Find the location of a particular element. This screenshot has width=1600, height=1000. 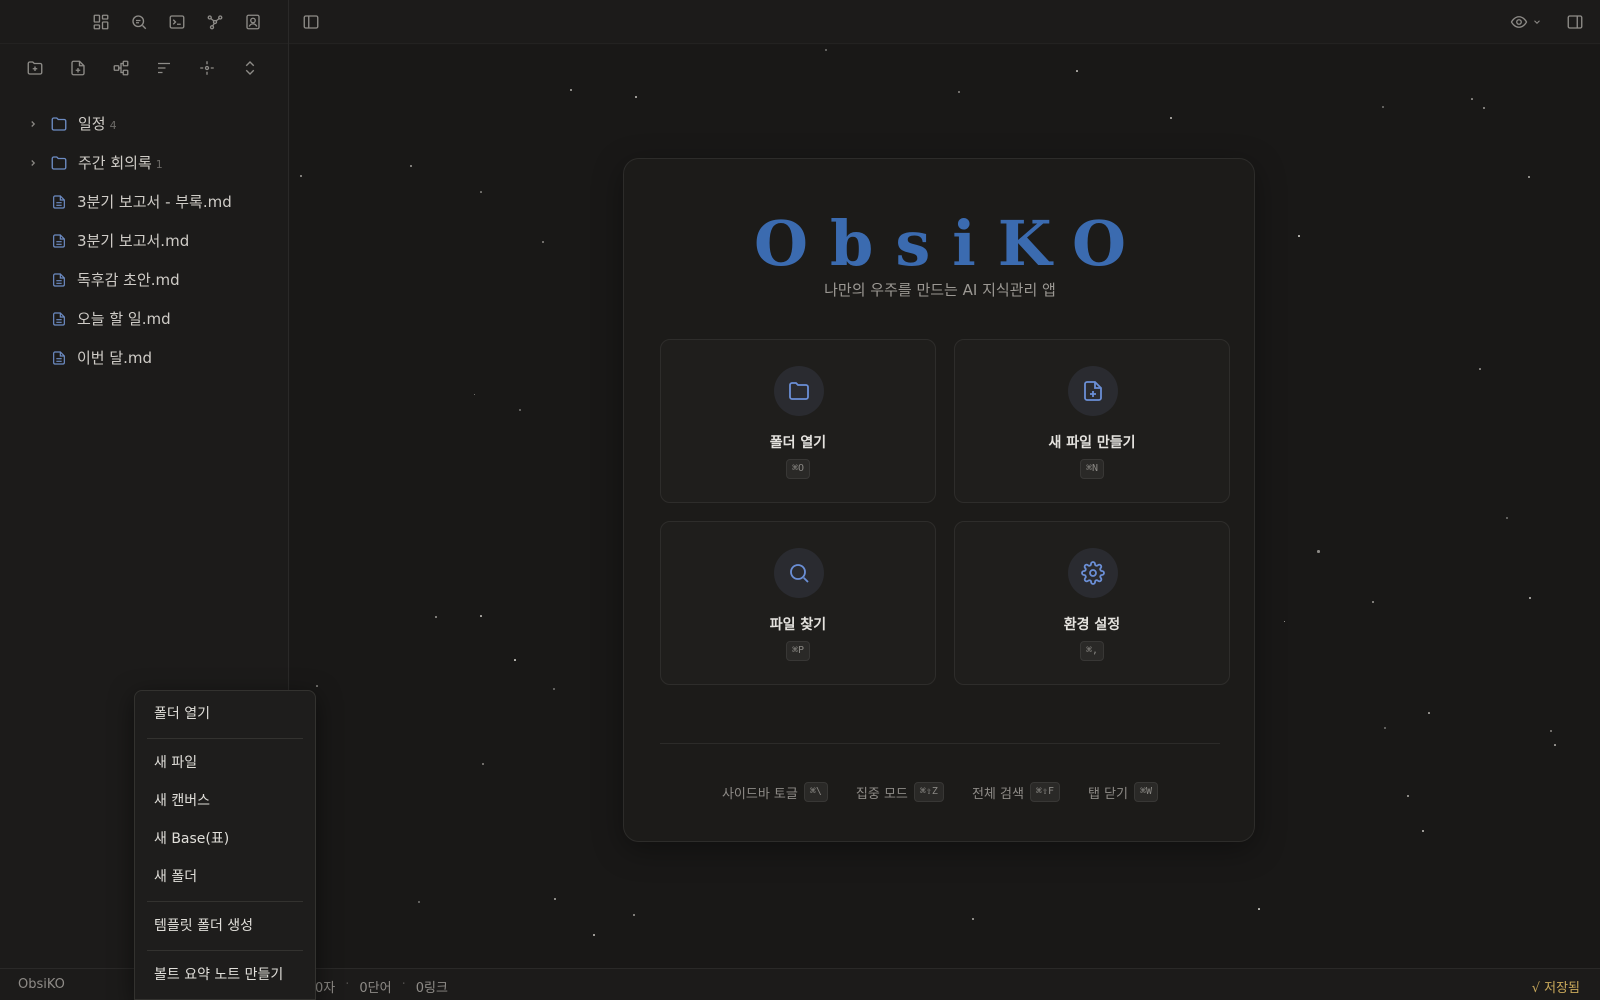

tree-item-count: 1 is located at coordinates (159, 164).